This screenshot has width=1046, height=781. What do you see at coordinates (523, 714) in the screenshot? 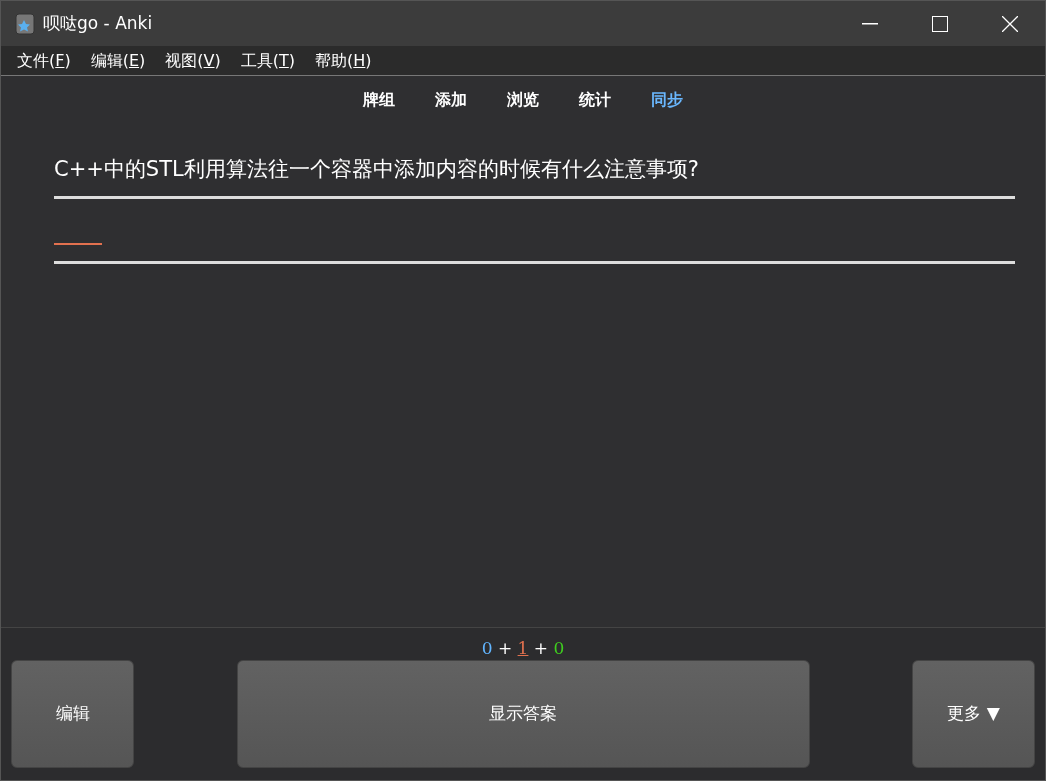
I see `show-answer-button: 显示答案` at bounding box center [523, 714].